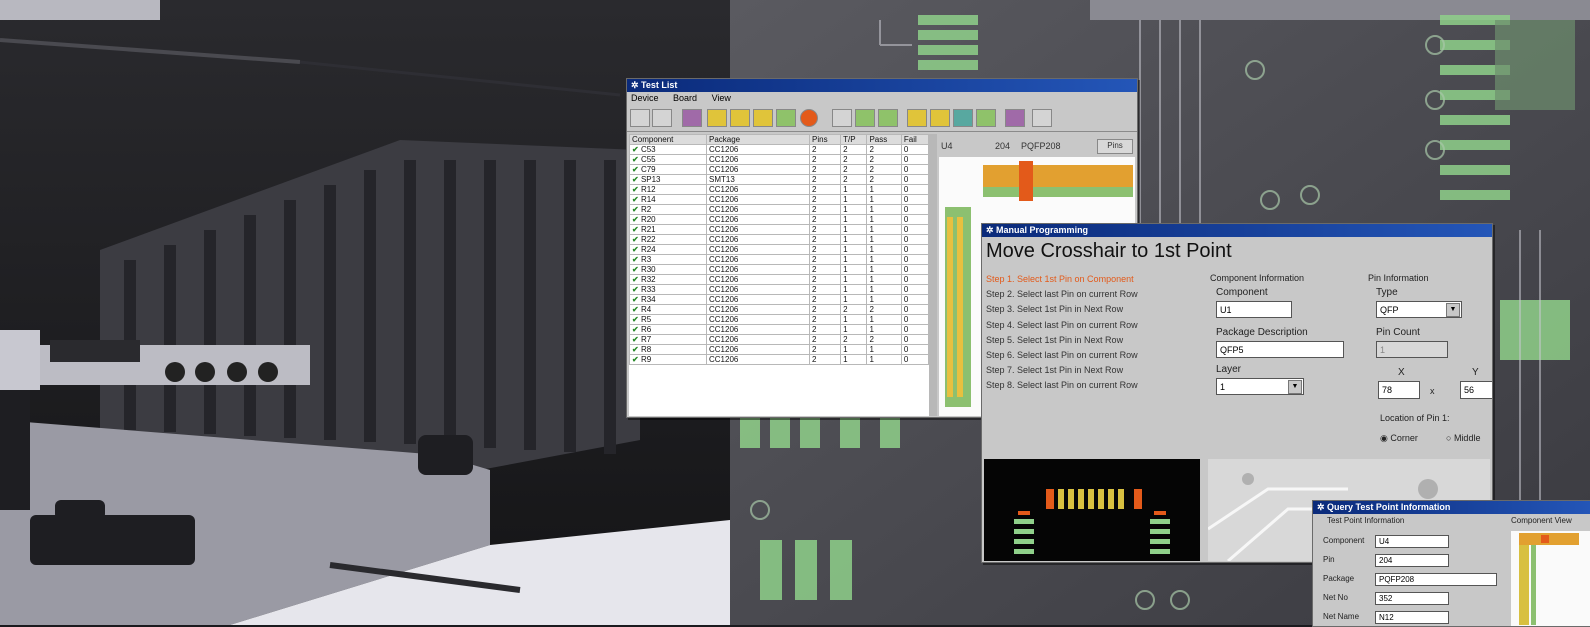 This screenshot has width=1590, height=627. Describe the element at coordinates (865, 118) in the screenshot. I see `flag-icon` at that location.